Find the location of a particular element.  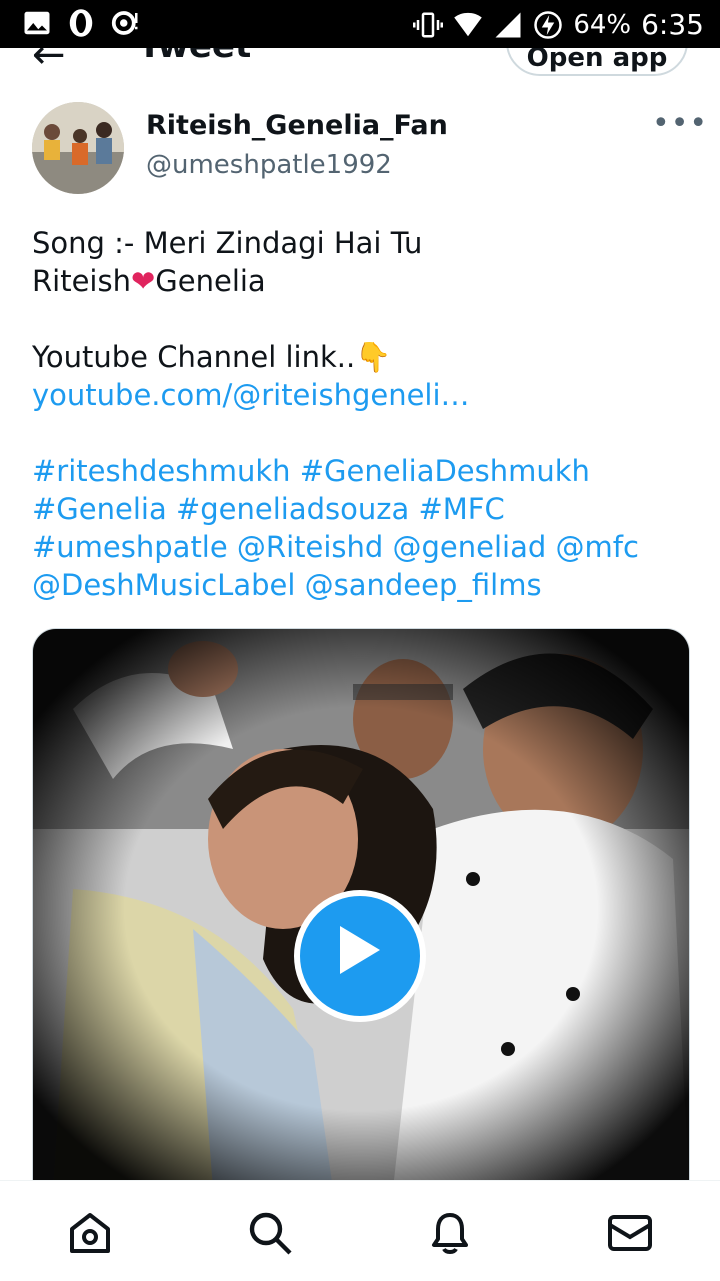

battery-saver-icon is located at coordinates (548, 24).